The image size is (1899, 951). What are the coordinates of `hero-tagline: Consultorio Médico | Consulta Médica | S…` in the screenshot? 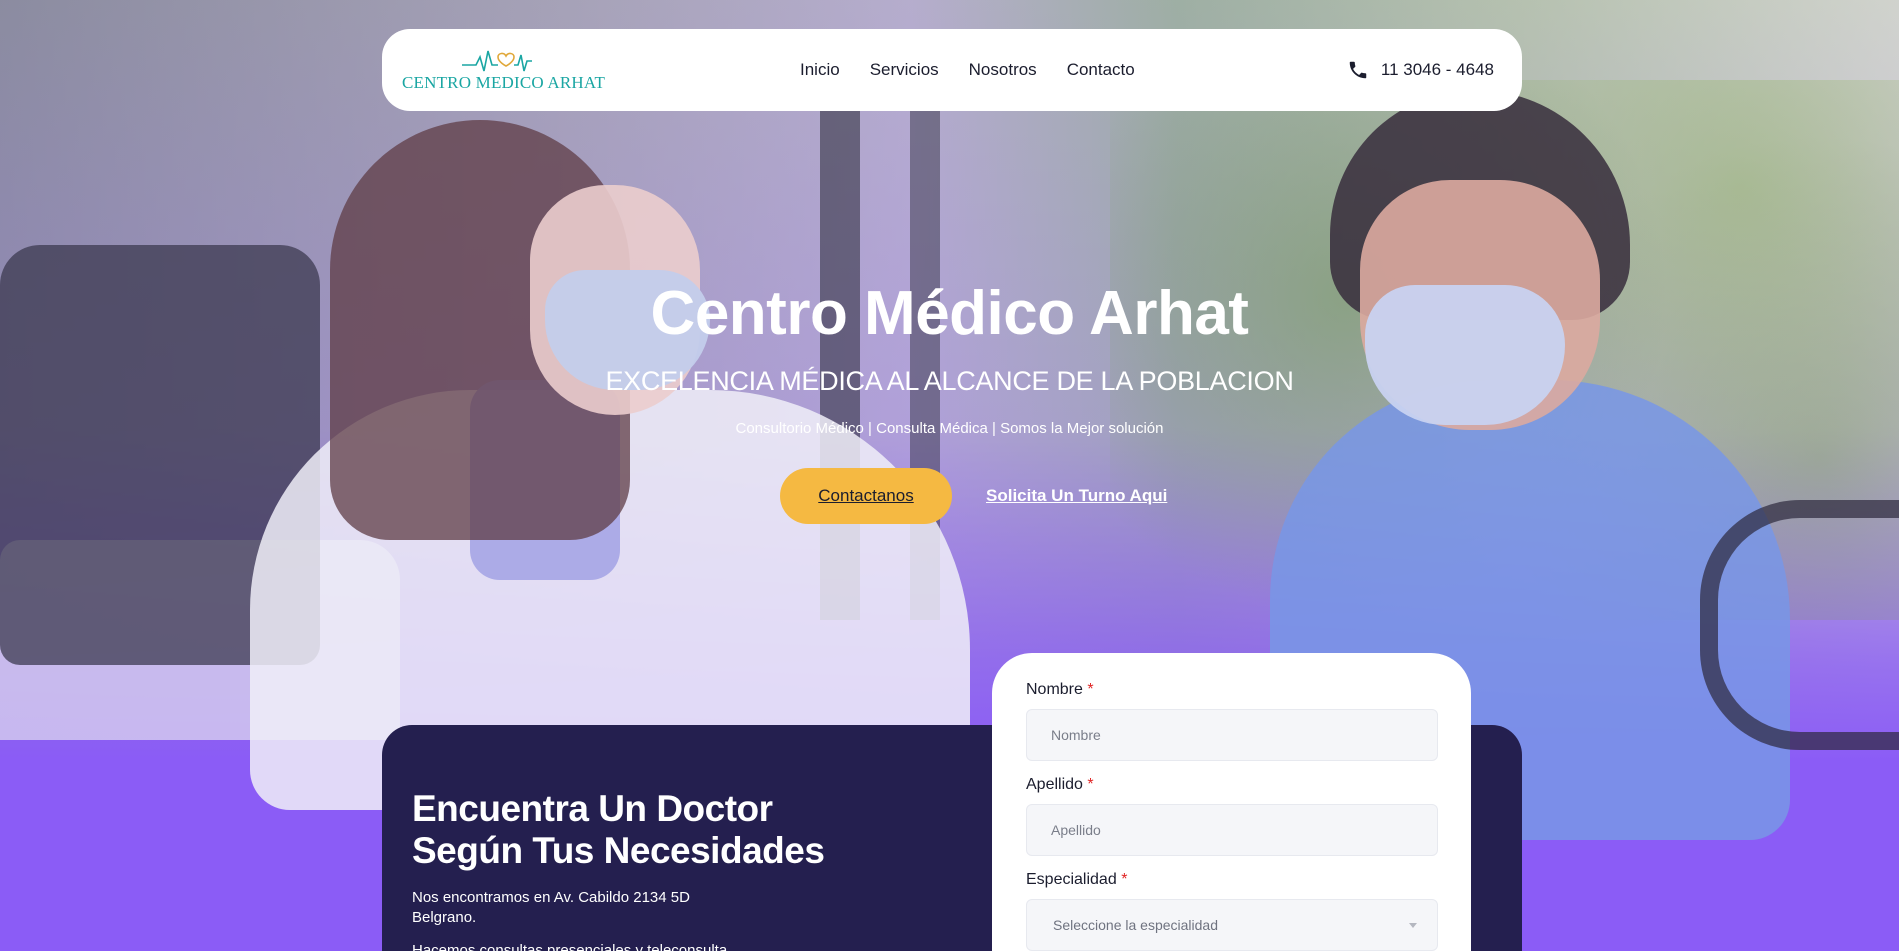 It's located at (949, 428).